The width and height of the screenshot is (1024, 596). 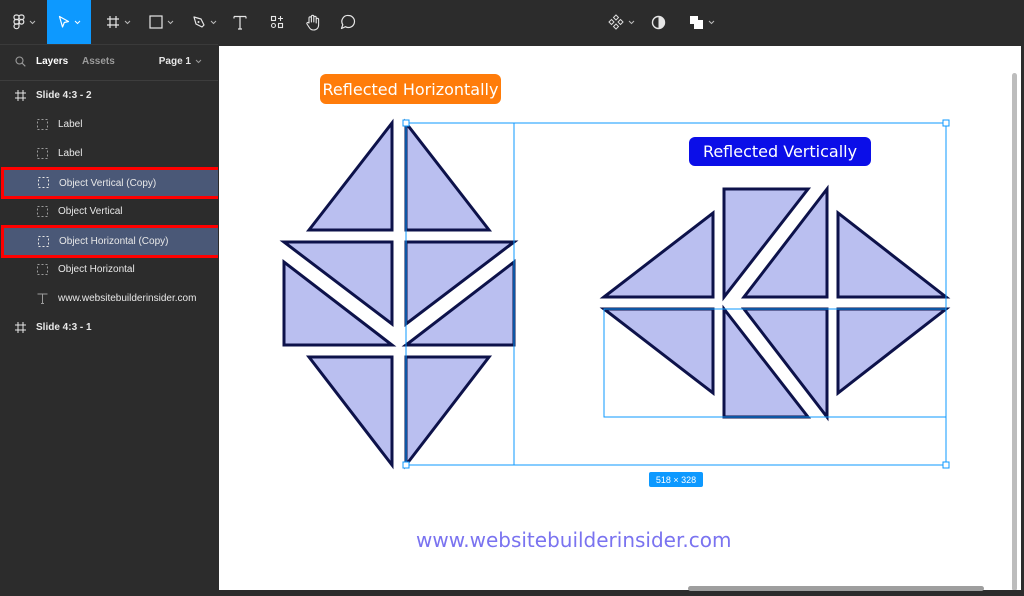 I want to click on layer-label: Slide 4:3 - 1, so click(x=64, y=327).